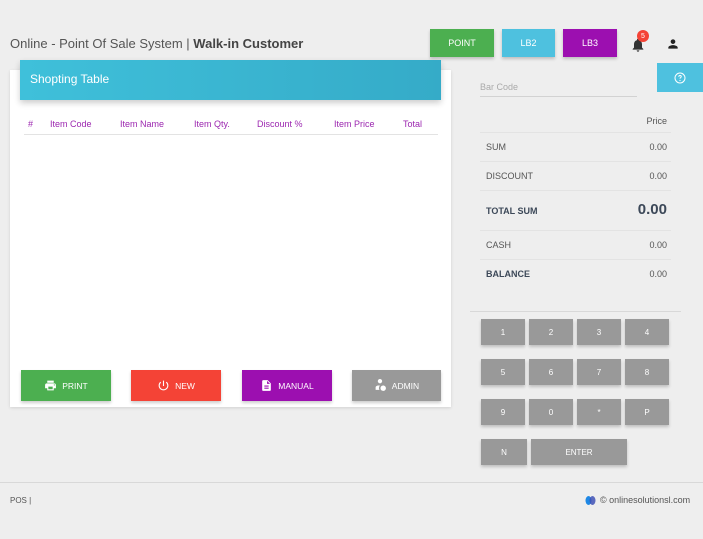 The width and height of the screenshot is (703, 539). Describe the element at coordinates (142, 124) in the screenshot. I see `col-item-name: Item Name` at that location.